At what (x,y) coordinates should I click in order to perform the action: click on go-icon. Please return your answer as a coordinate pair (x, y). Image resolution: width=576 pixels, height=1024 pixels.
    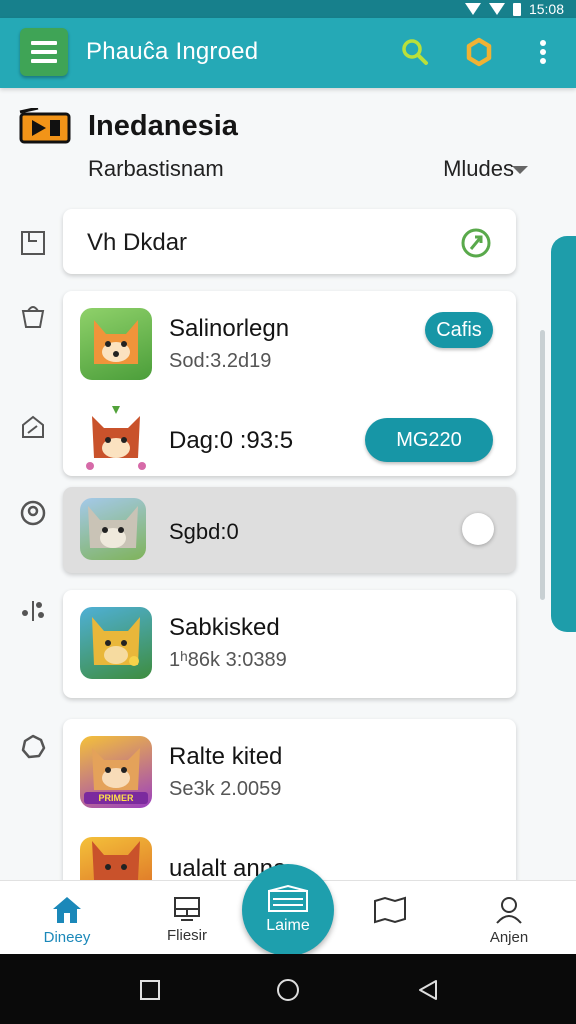
    Looking at the image, I should click on (476, 243).